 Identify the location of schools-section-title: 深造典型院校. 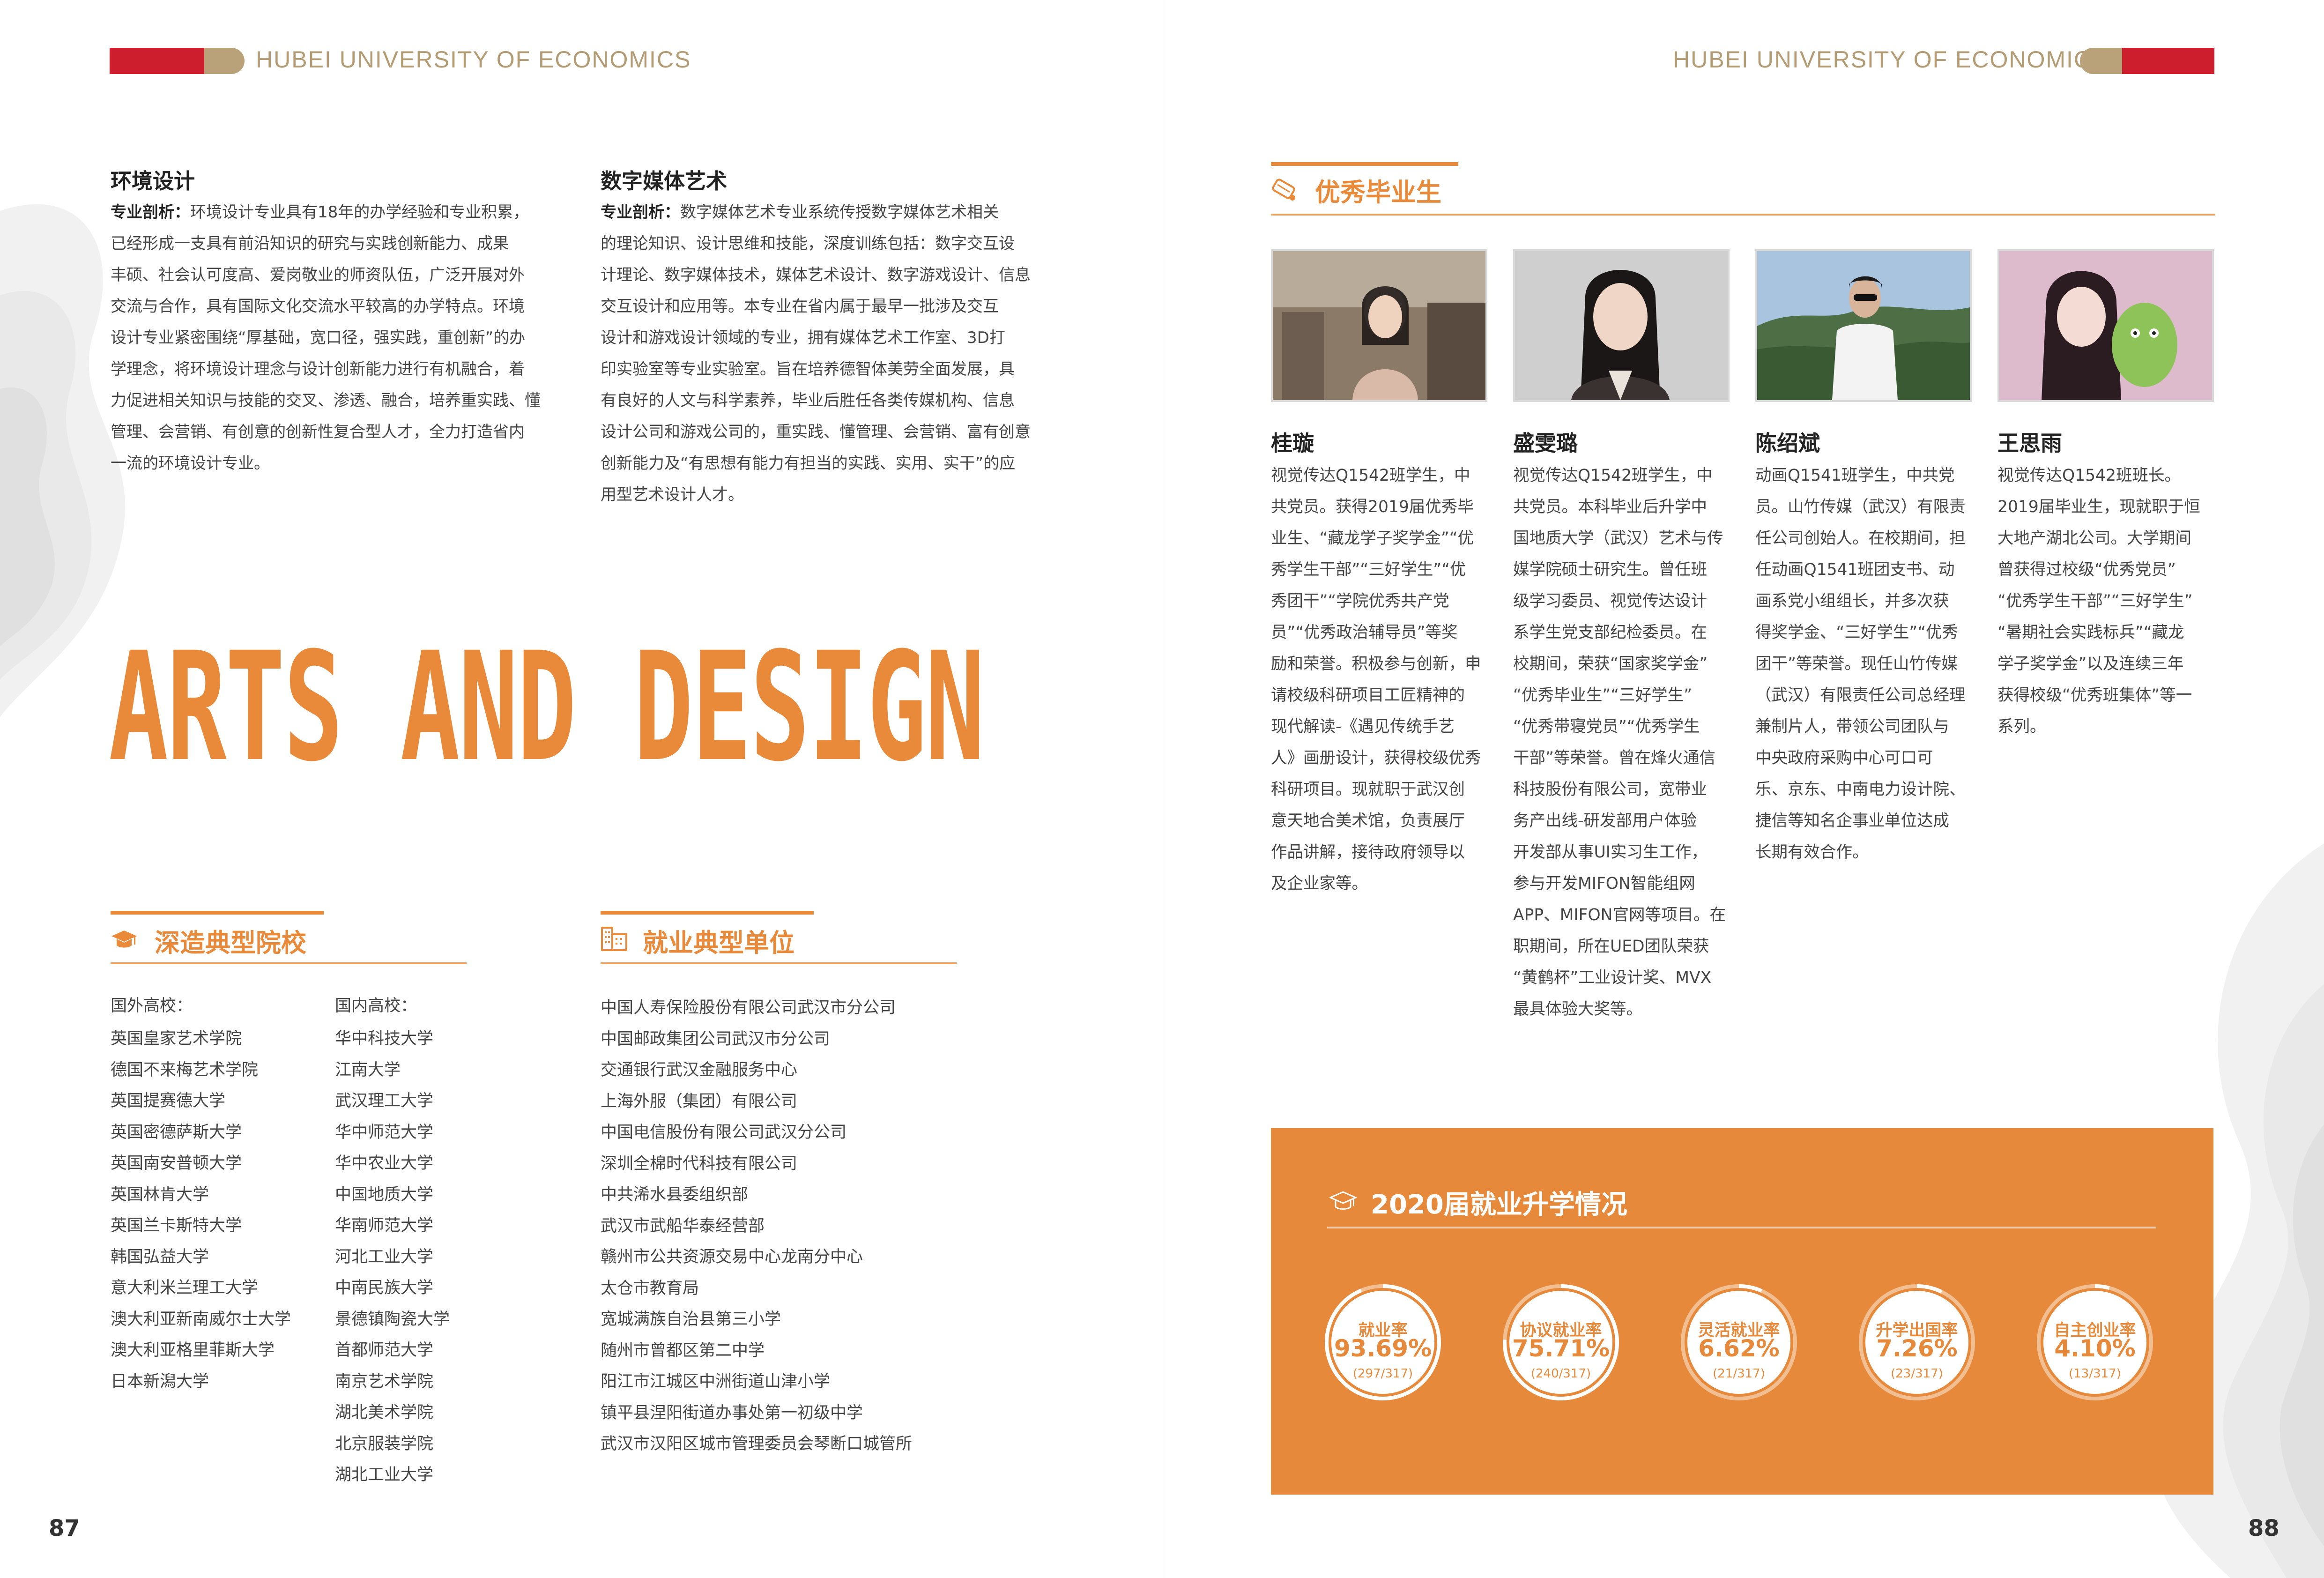
(231, 943).